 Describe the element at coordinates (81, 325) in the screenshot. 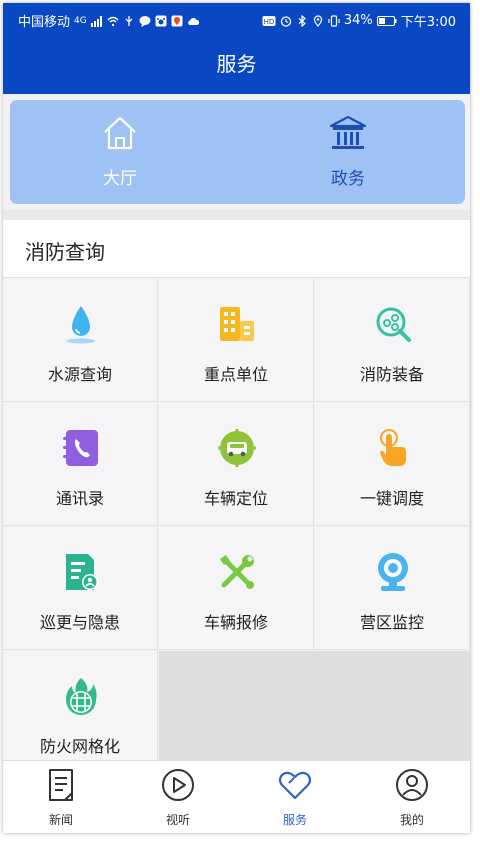

I see `water-drop-icon` at that location.